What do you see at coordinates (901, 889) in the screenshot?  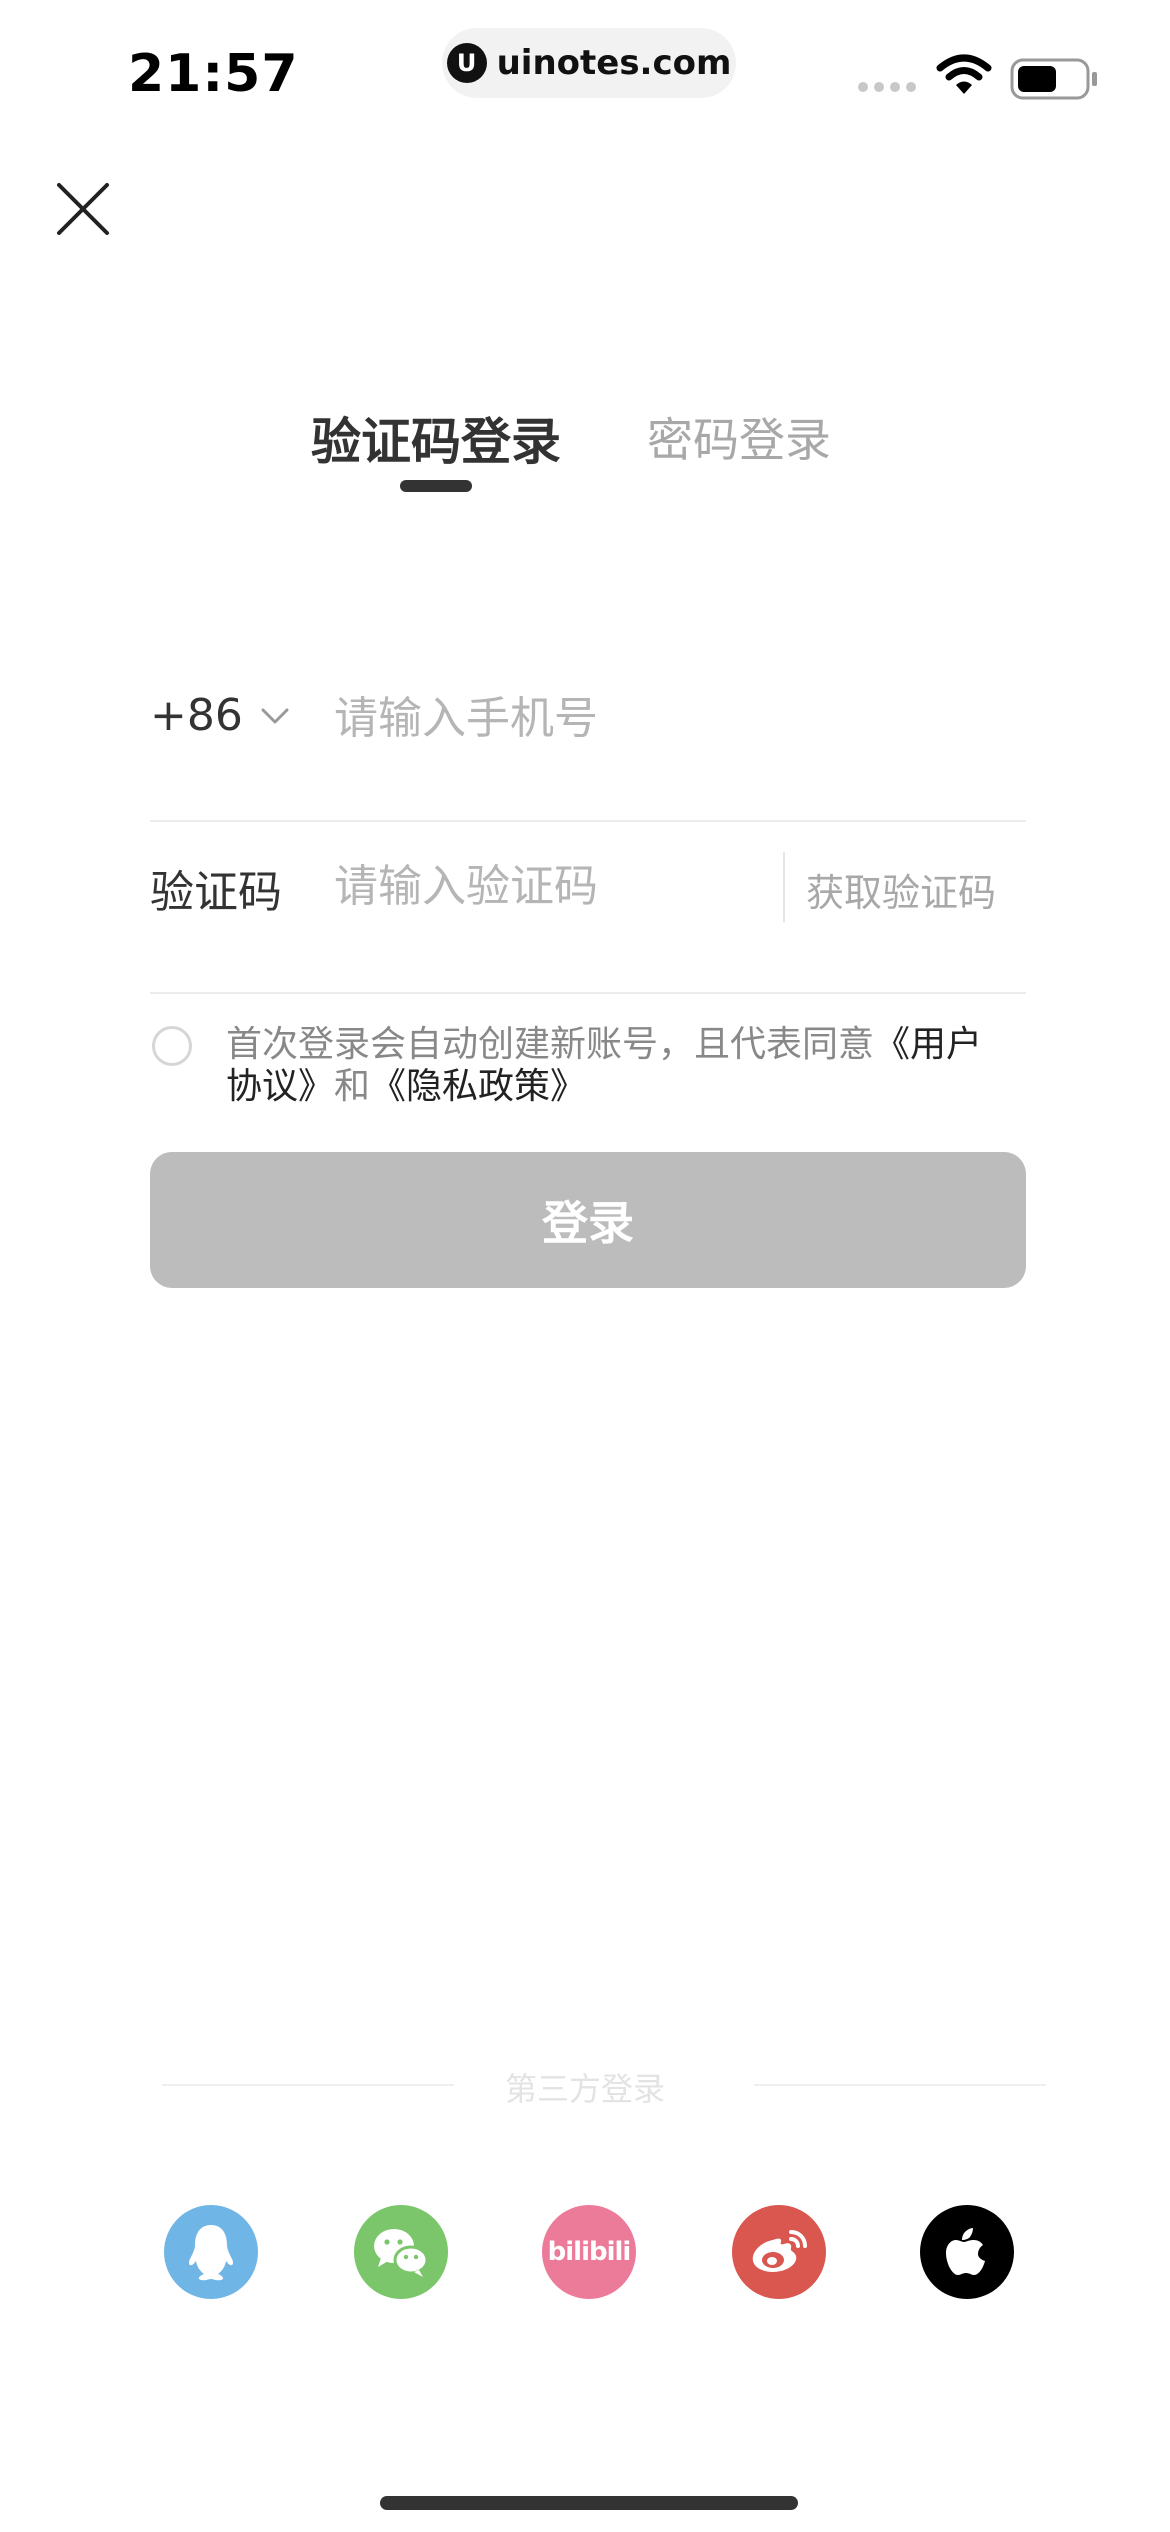 I see `get-code-button: 获取验证码` at bounding box center [901, 889].